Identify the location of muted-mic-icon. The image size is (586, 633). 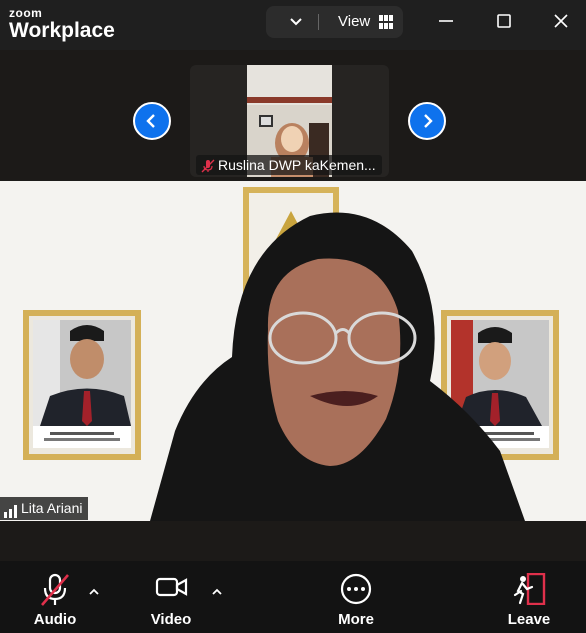
(208, 167).